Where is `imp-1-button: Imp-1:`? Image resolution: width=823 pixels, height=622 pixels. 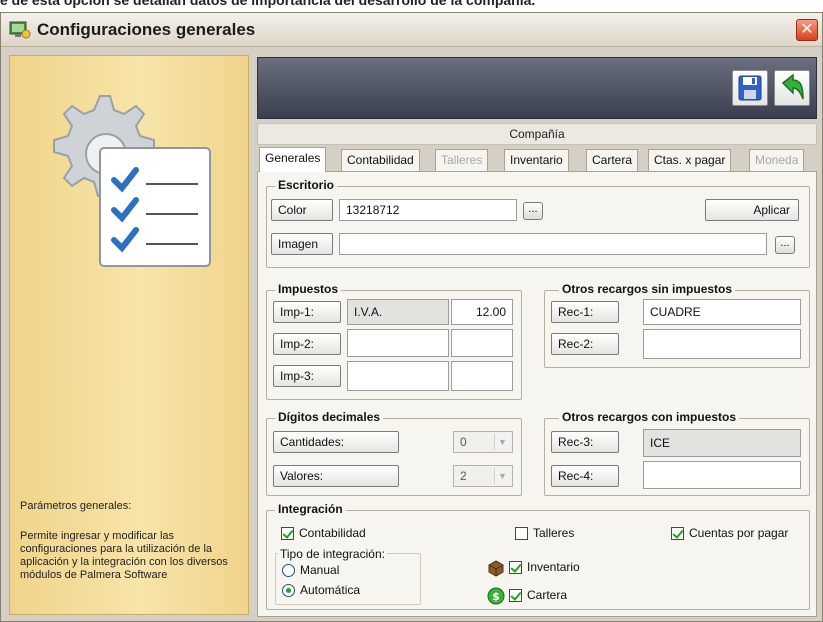 imp-1-button: Imp-1: is located at coordinates (307, 312).